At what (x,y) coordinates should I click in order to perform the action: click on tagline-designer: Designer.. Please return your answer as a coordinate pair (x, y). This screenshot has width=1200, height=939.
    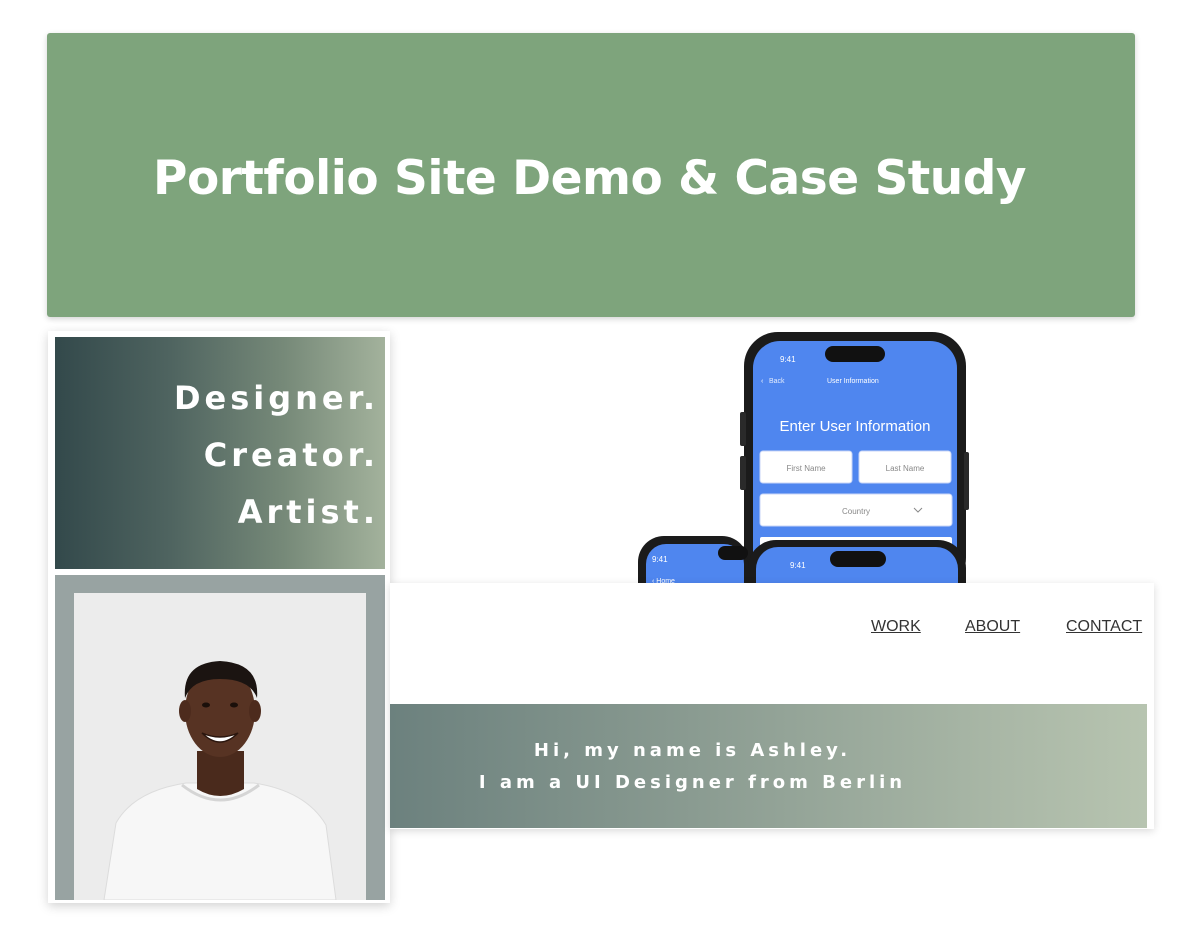
    Looking at the image, I should click on (276, 398).